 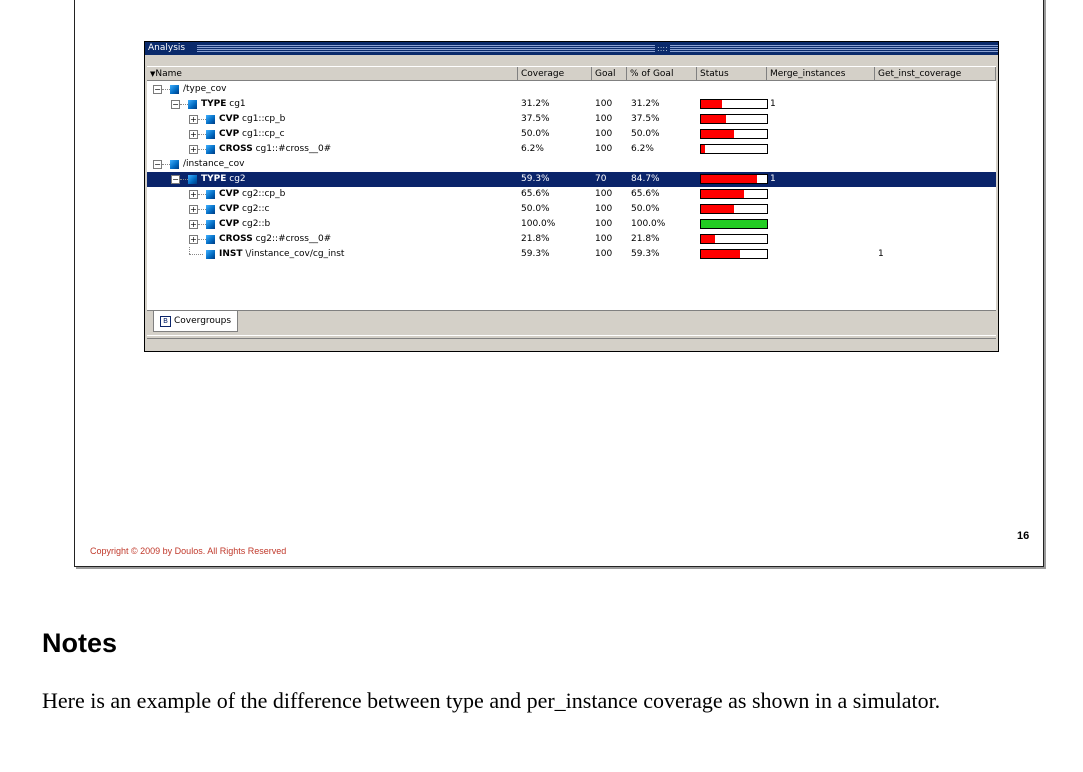 What do you see at coordinates (935, 74) in the screenshot?
I see `column-header-get-inst-coverage: Get_inst_coverage` at bounding box center [935, 74].